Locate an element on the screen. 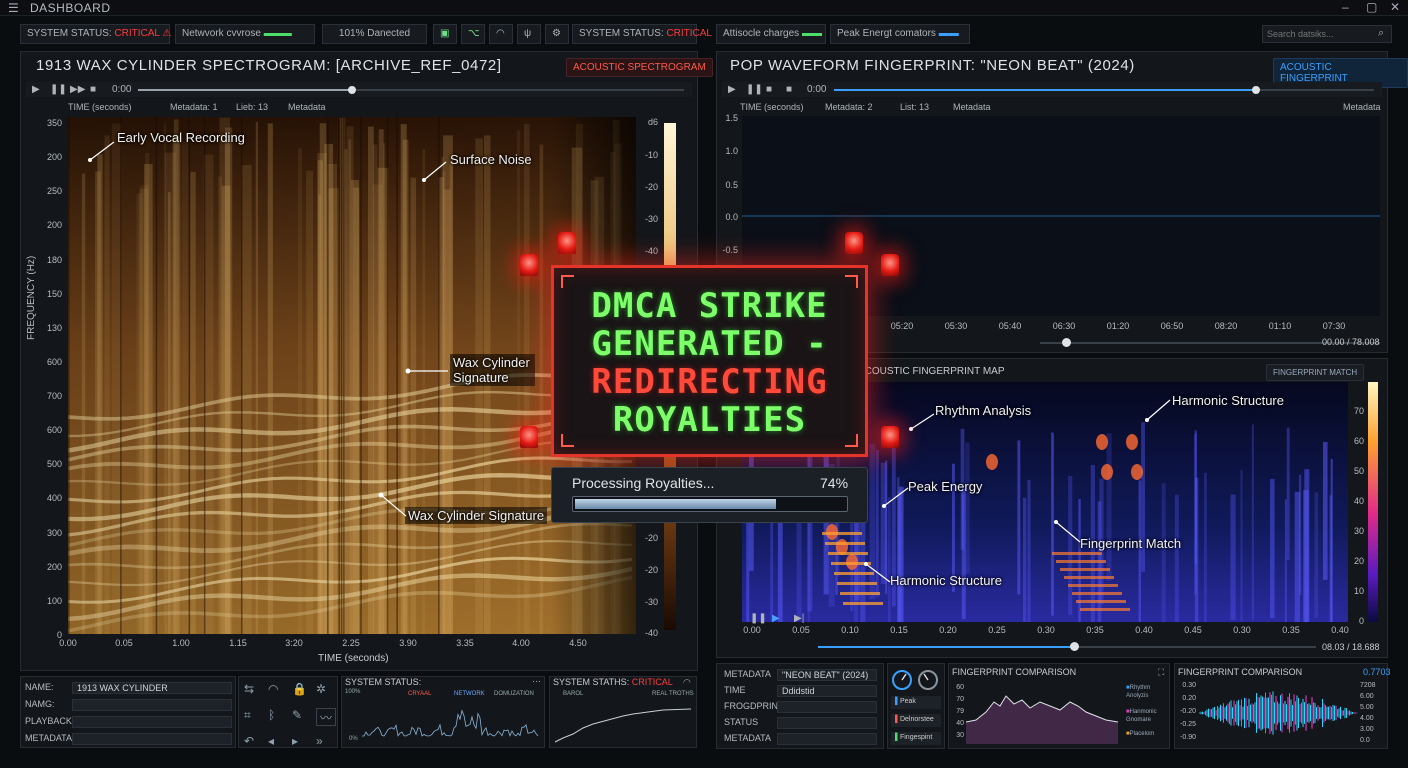  network-tree-icon: ⌥ is located at coordinates (473, 34).